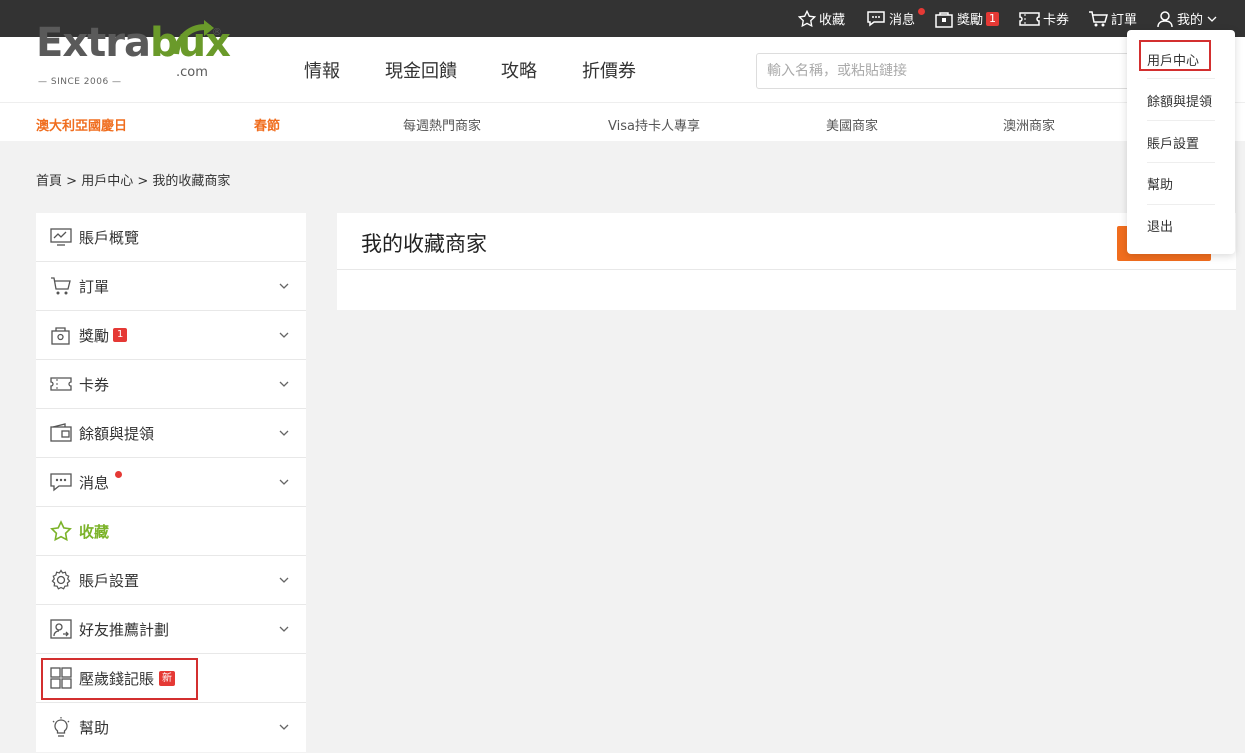  Describe the element at coordinates (109, 580) in the screenshot. I see `sidebar-item-label: 賬戶設置` at that location.